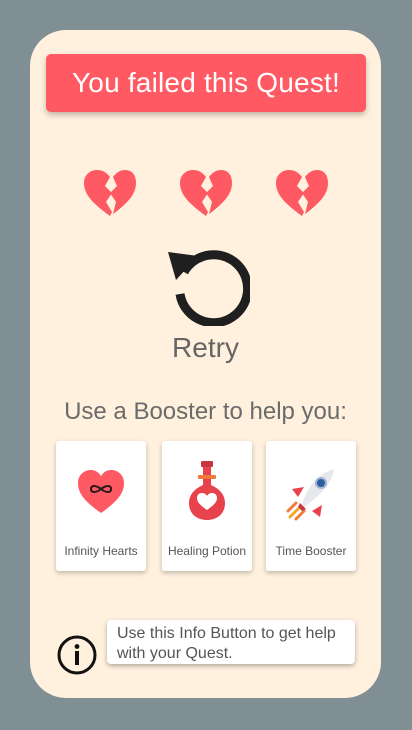 The height and width of the screenshot is (730, 412). What do you see at coordinates (205, 348) in the screenshot?
I see `retry-button: Retry` at bounding box center [205, 348].